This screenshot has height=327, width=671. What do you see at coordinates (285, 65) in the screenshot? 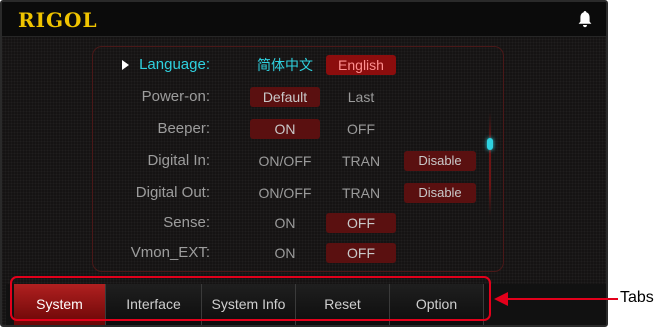
I see `language-option-chinese: 简体中文` at bounding box center [285, 65].